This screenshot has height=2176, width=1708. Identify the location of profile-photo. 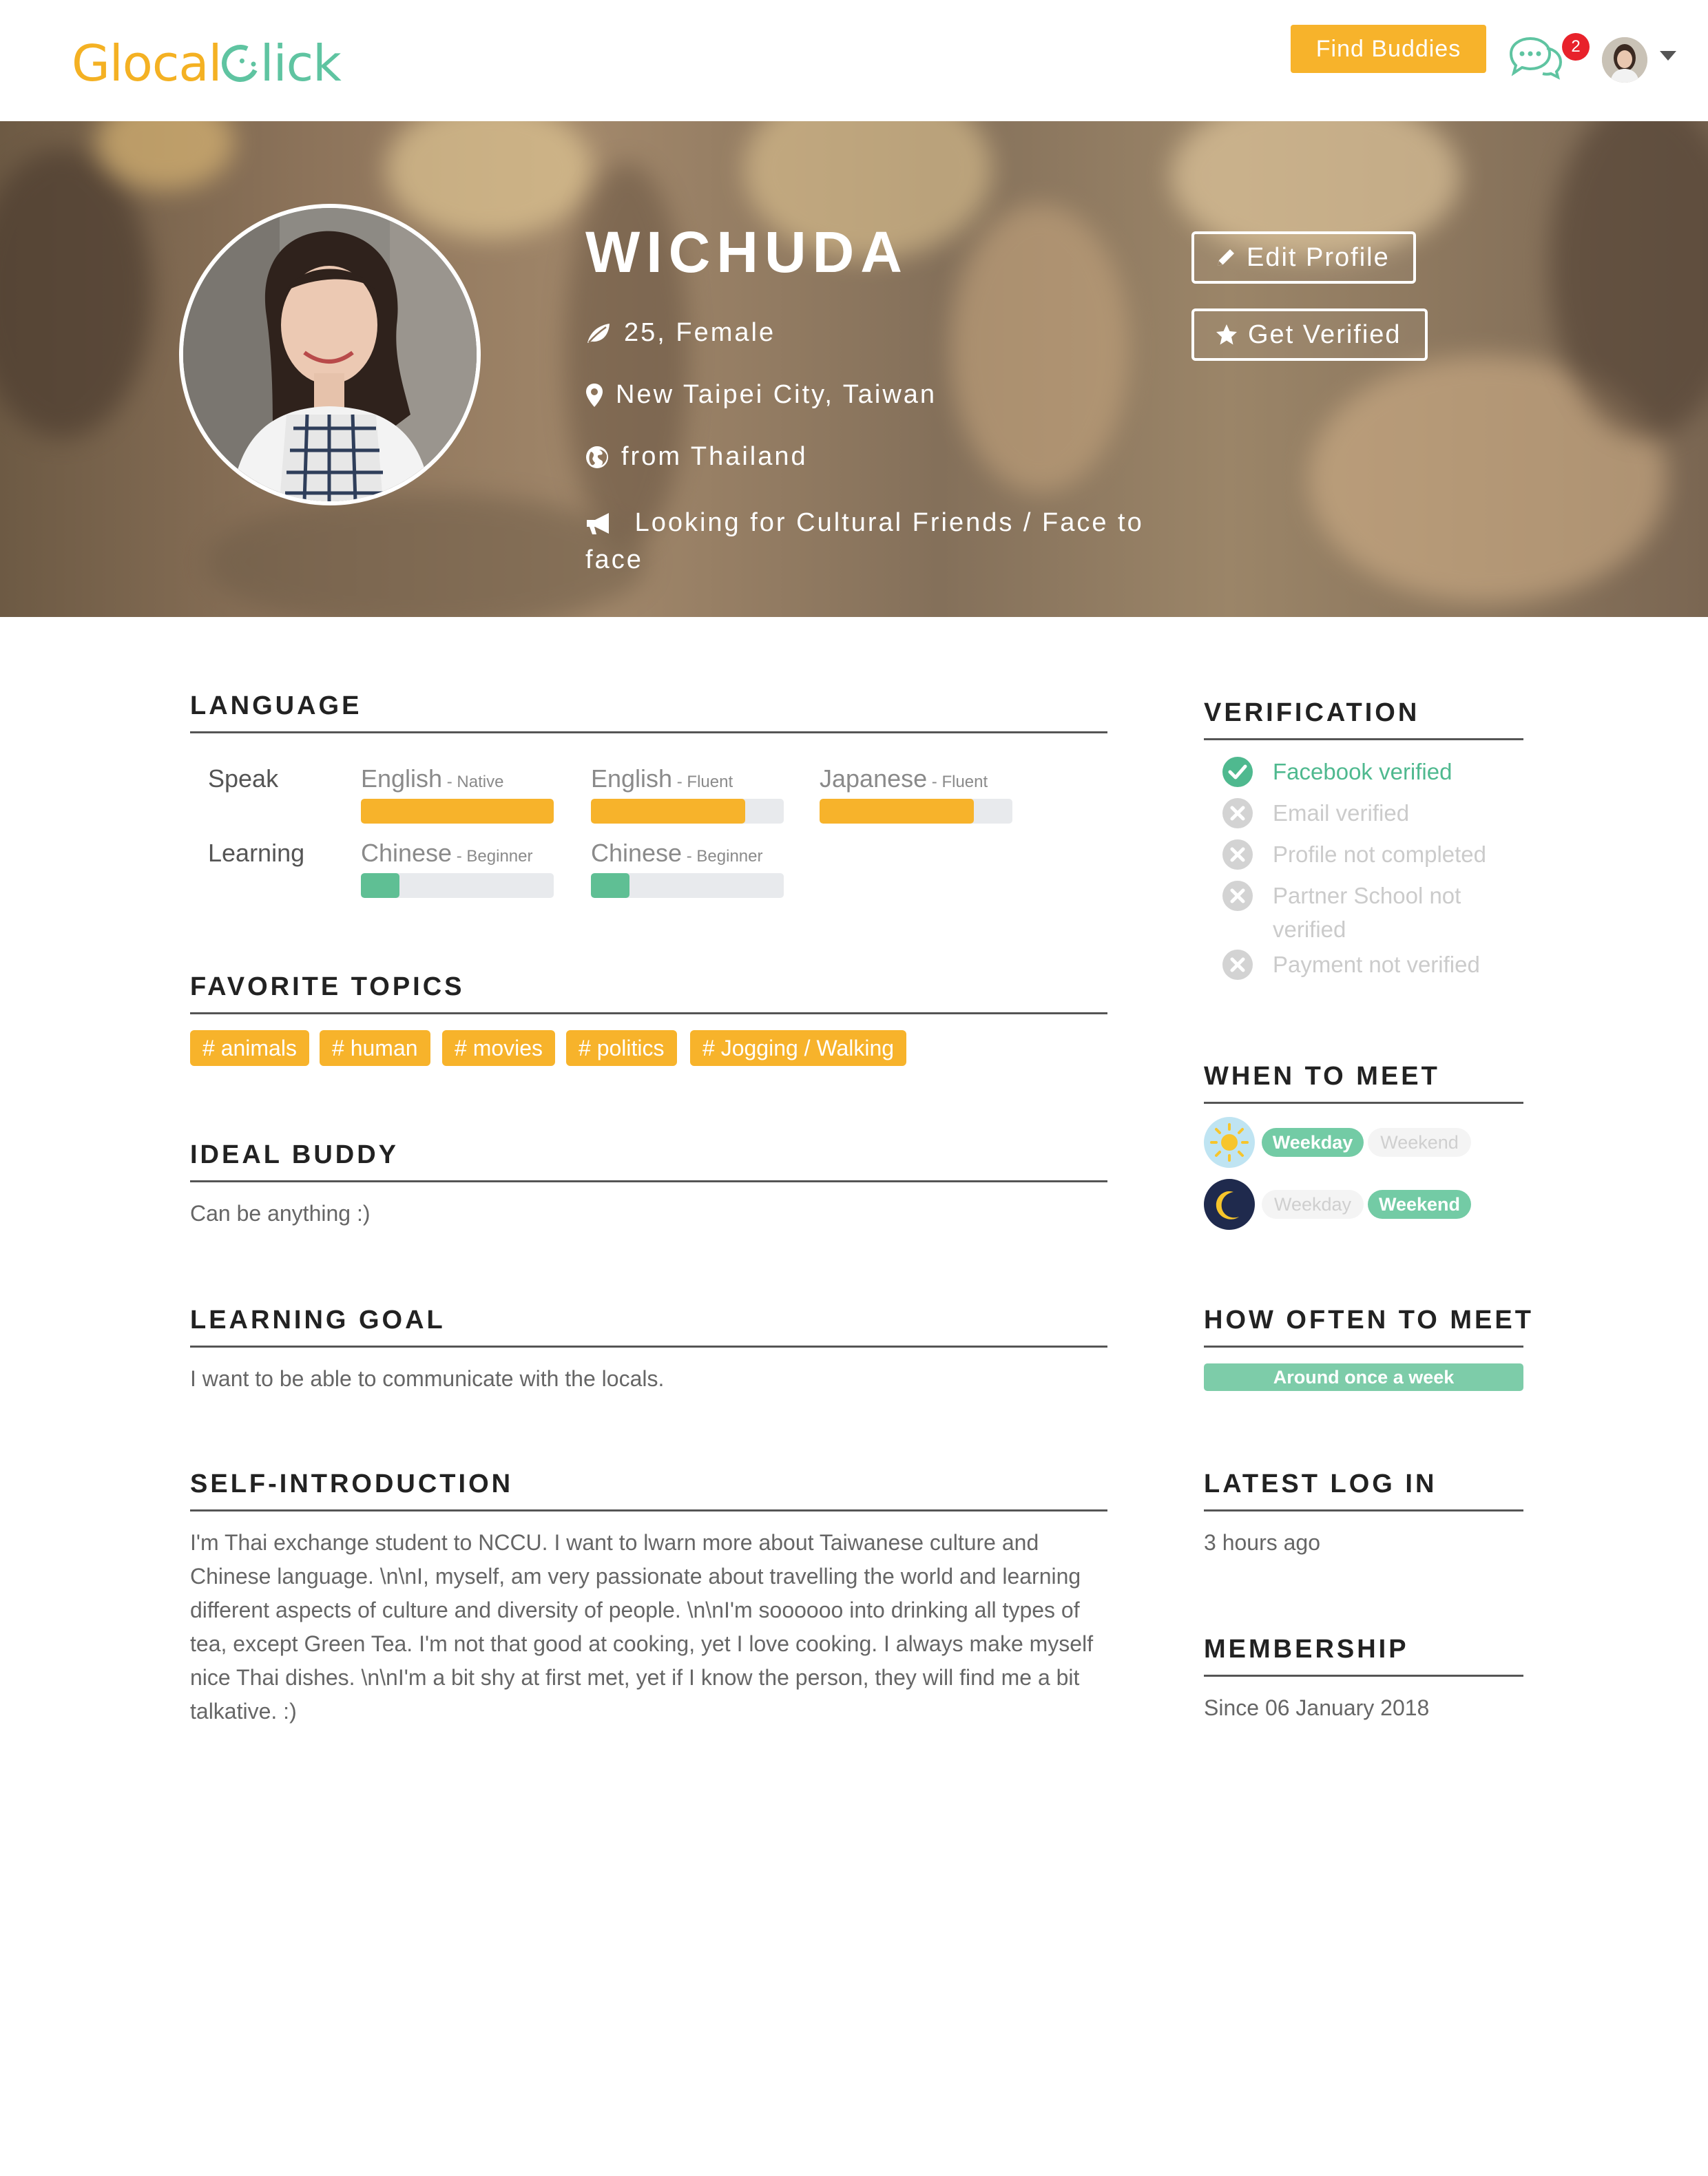
(330, 354).